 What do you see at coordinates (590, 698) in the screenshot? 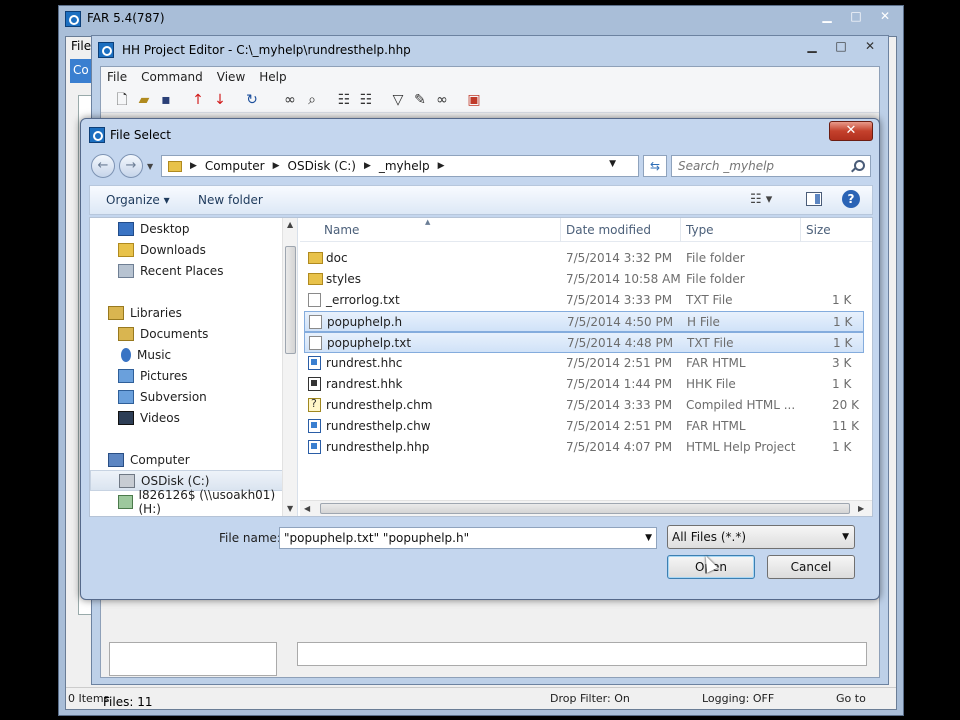
I see `far-drop-filter: Drop Filter: On` at bounding box center [590, 698].